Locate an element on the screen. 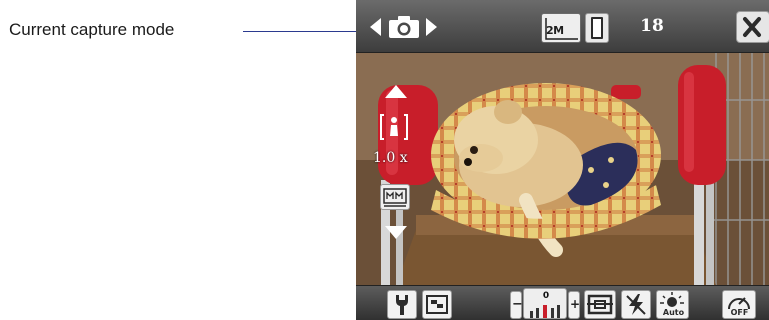  callout-label: Current capture mode is located at coordinates (92, 29).